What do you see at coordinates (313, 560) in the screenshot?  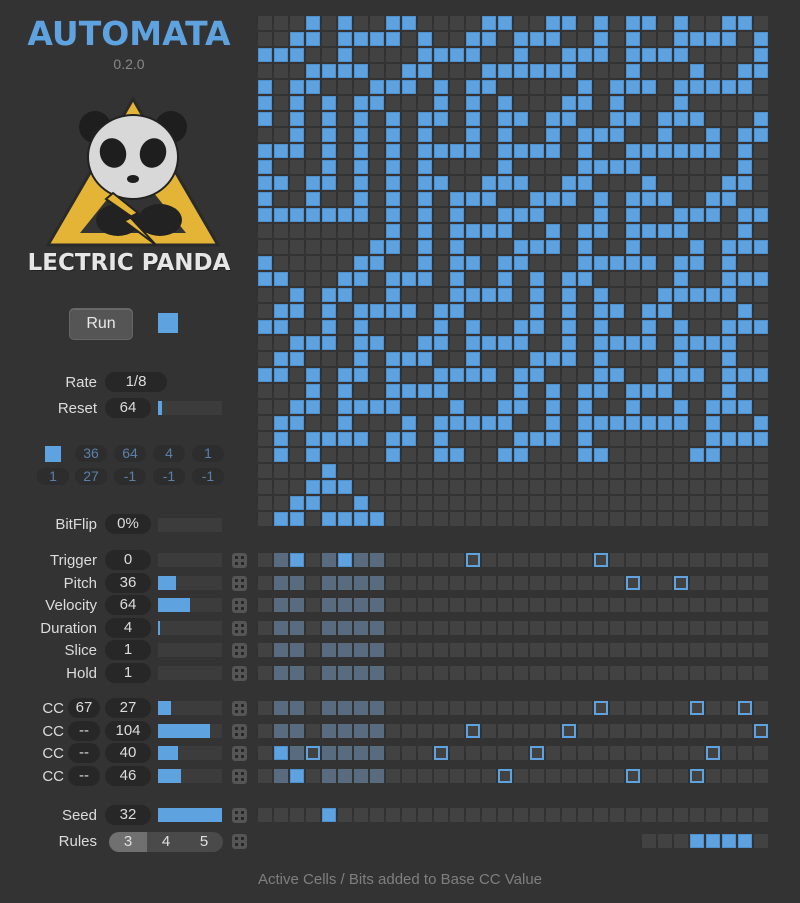 I see `trigger-lane-cell` at bounding box center [313, 560].